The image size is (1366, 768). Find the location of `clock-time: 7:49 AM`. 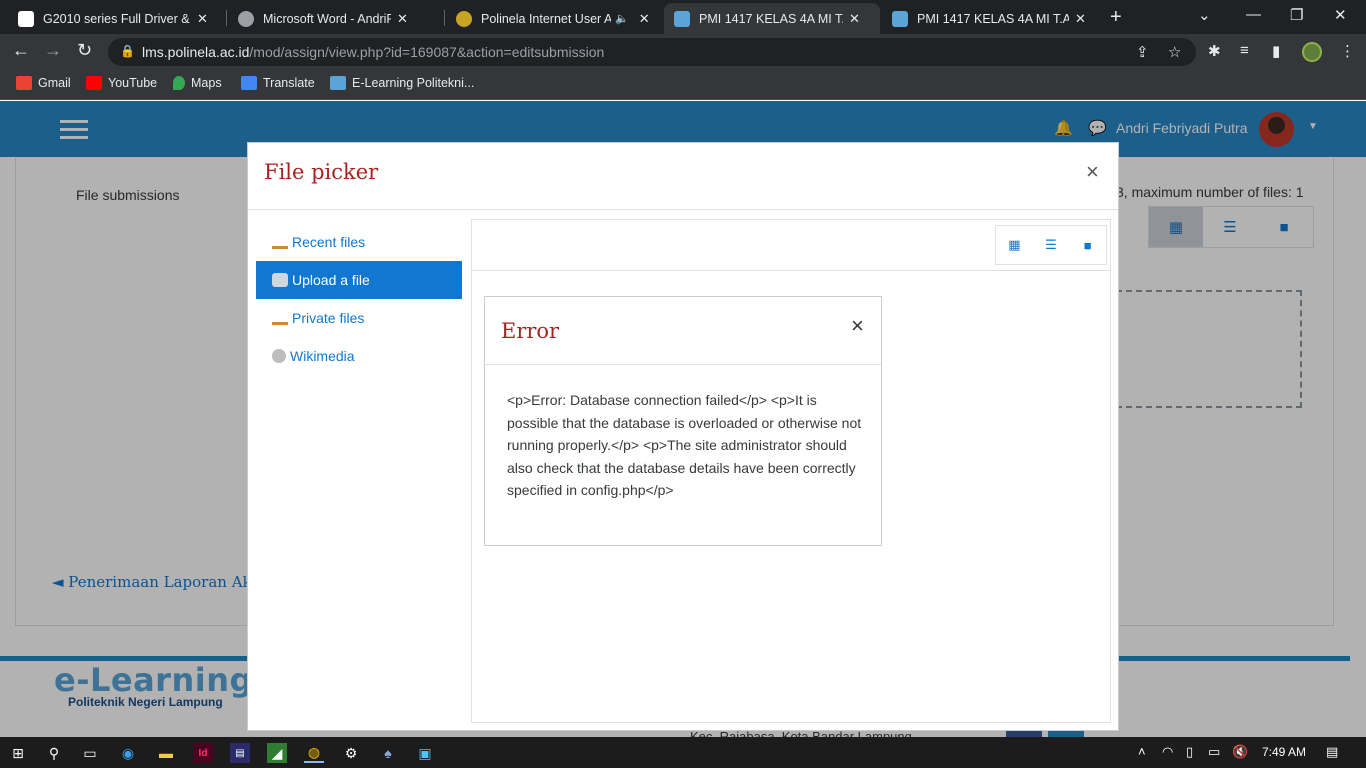

clock-time: 7:49 AM is located at coordinates (1284, 752).